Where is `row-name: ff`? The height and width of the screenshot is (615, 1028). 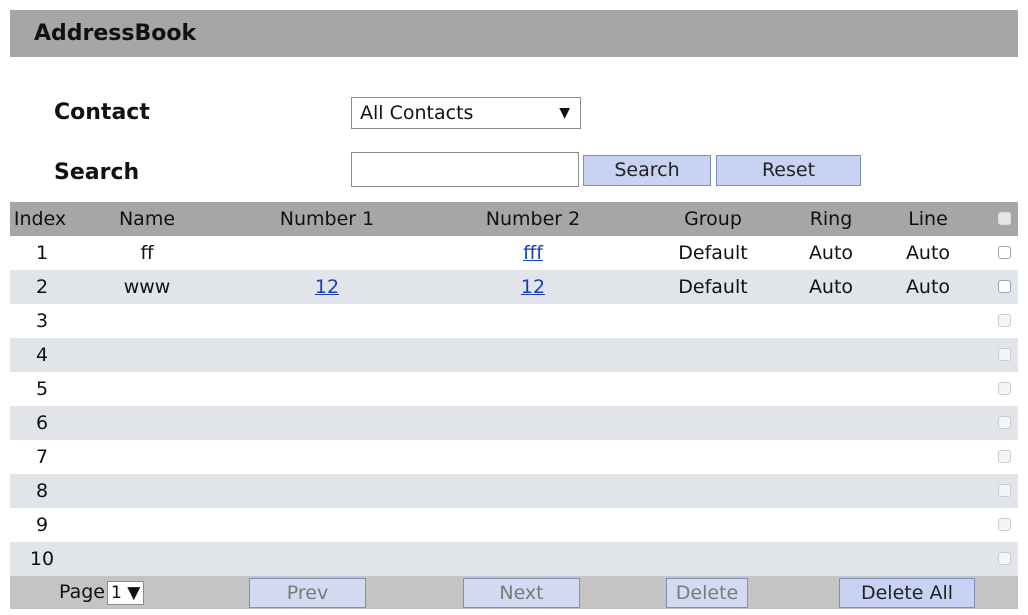 row-name: ff is located at coordinates (147, 253).